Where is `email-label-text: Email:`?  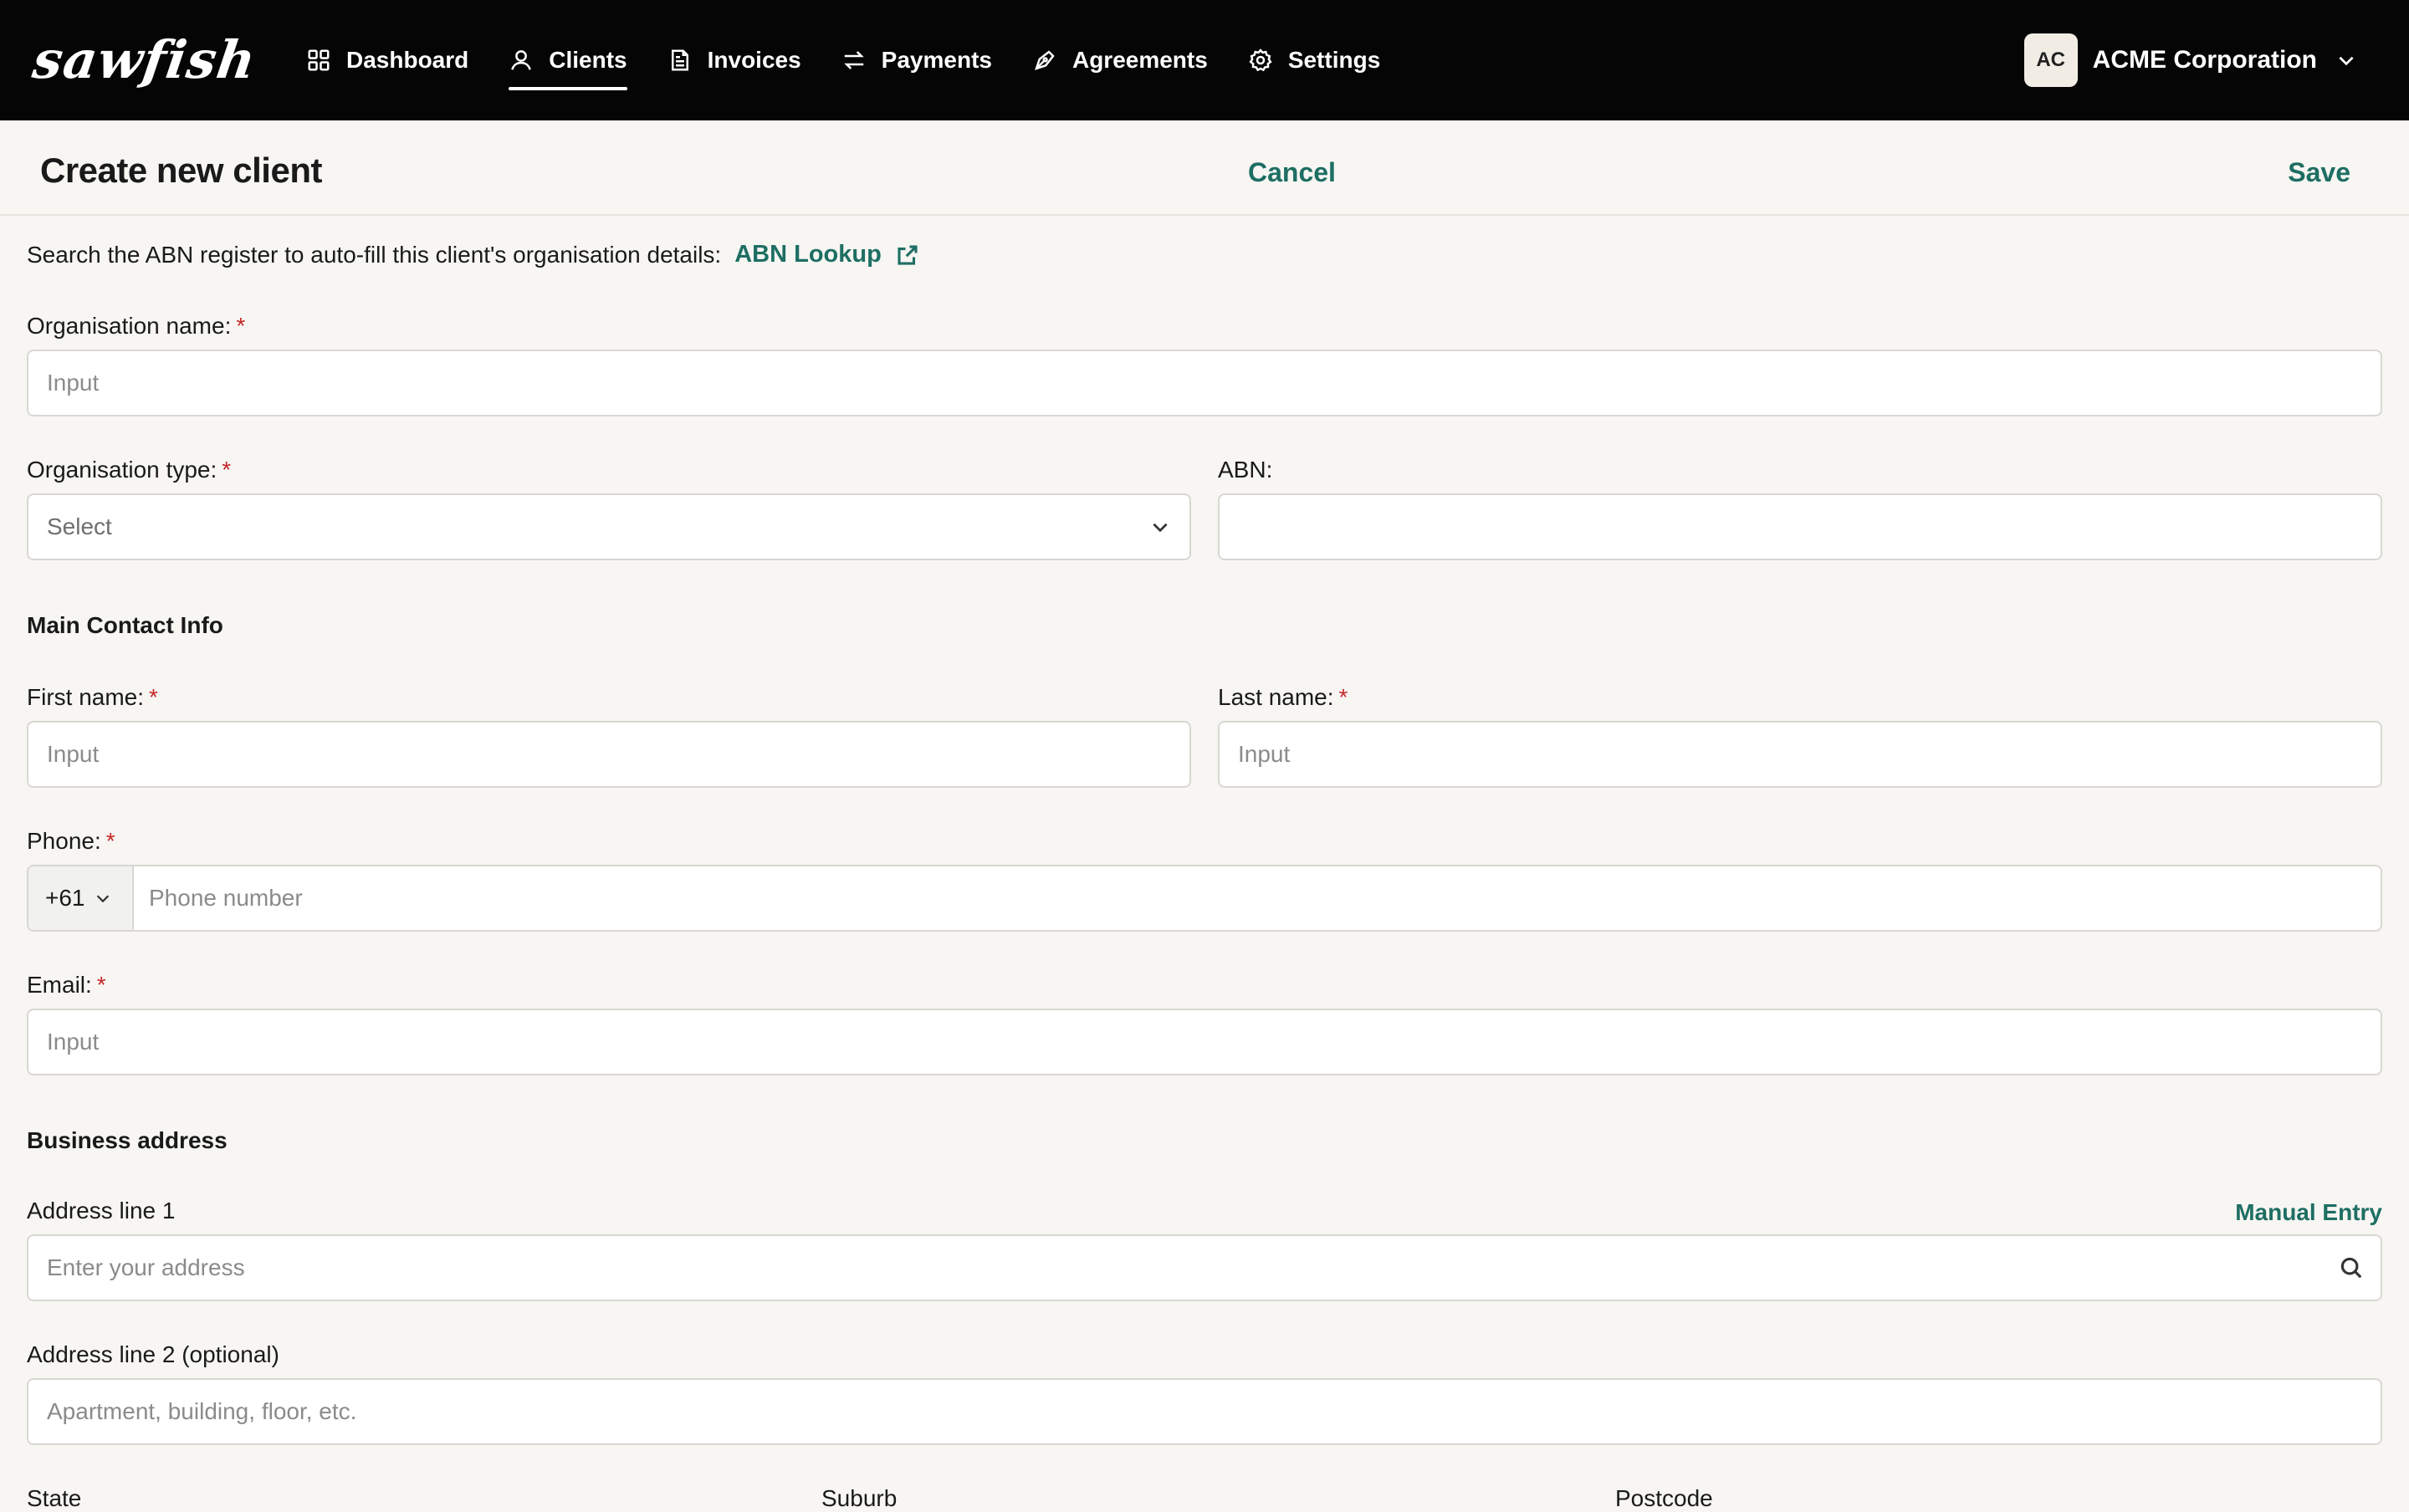
email-label-text: Email: is located at coordinates (59, 985).